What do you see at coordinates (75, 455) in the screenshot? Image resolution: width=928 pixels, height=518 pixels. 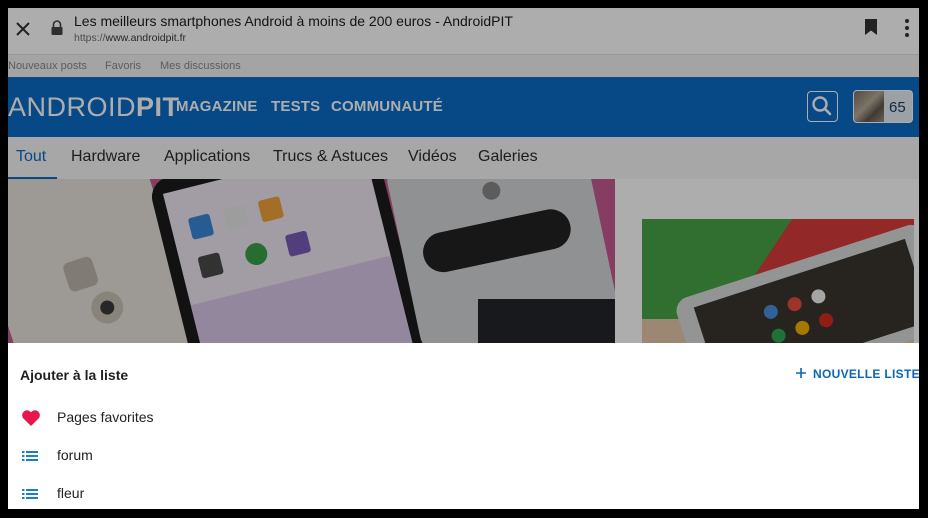 I see `list-item-label: forum` at bounding box center [75, 455].